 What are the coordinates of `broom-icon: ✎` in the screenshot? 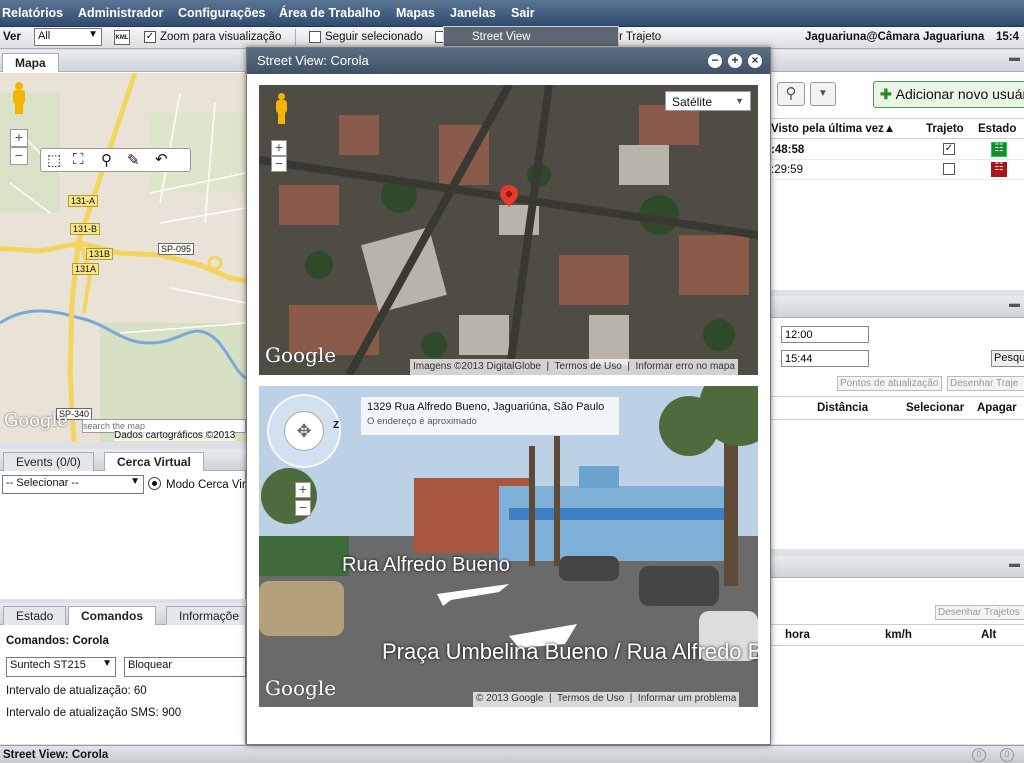 It's located at (133, 160).